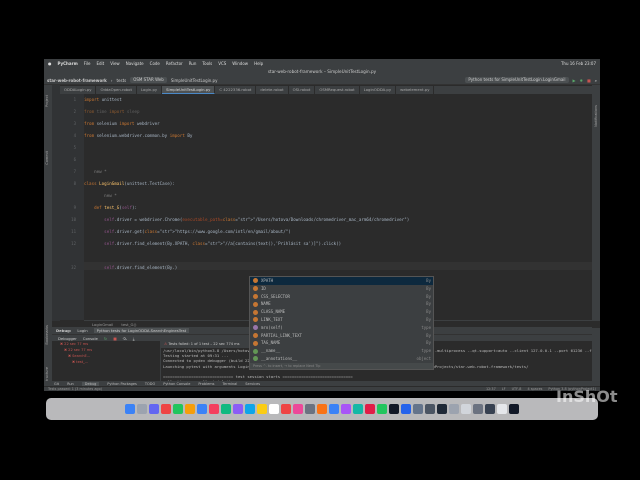  I want to click on menu-vcs: VCS, so click(222, 63).